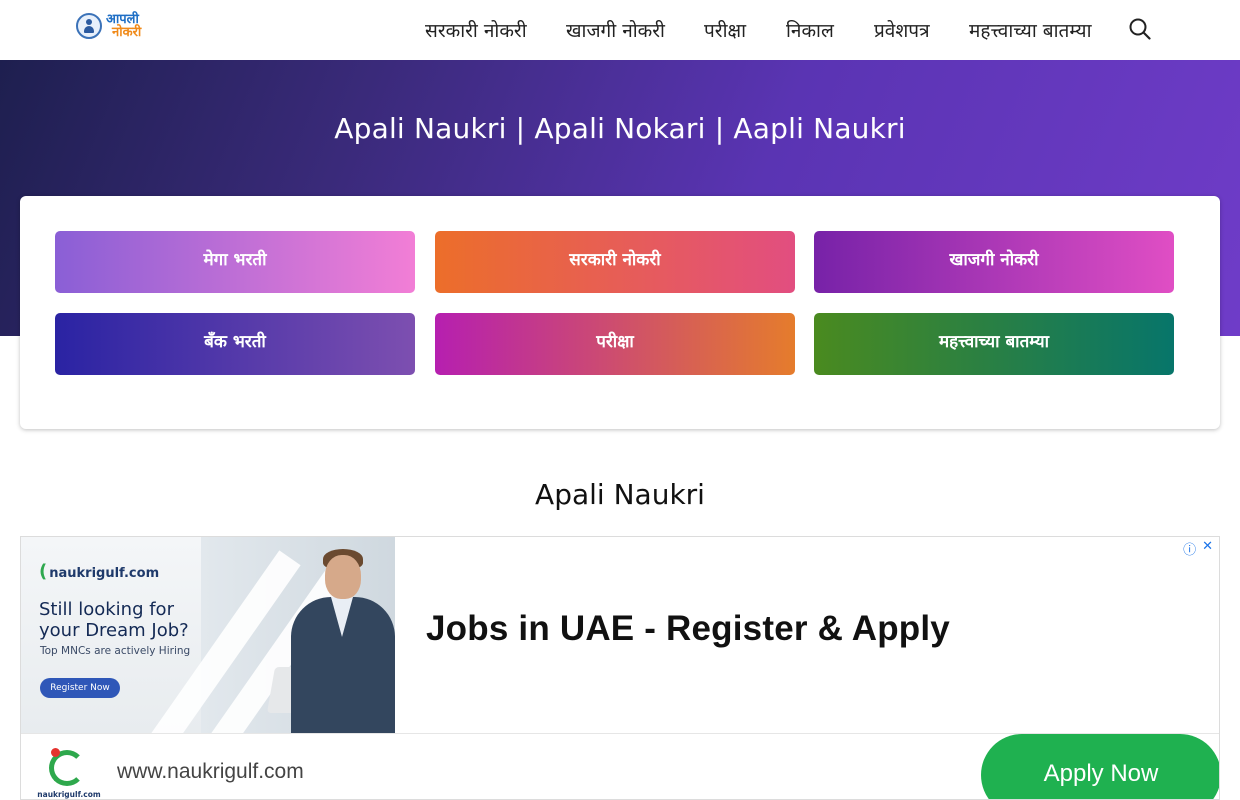 Image resolution: width=1240 pixels, height=800 pixels. What do you see at coordinates (620, 494) in the screenshot?
I see `section-title: Apali Naukri` at bounding box center [620, 494].